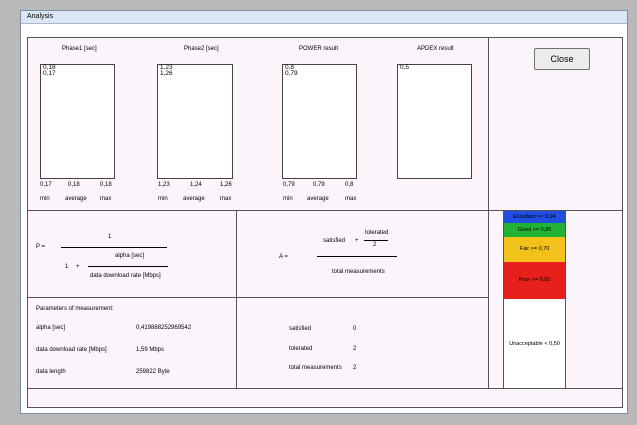 This screenshot has height=425, width=637. What do you see at coordinates (110, 237) in the screenshot?
I see `formula-p-numerator: 1` at bounding box center [110, 237].